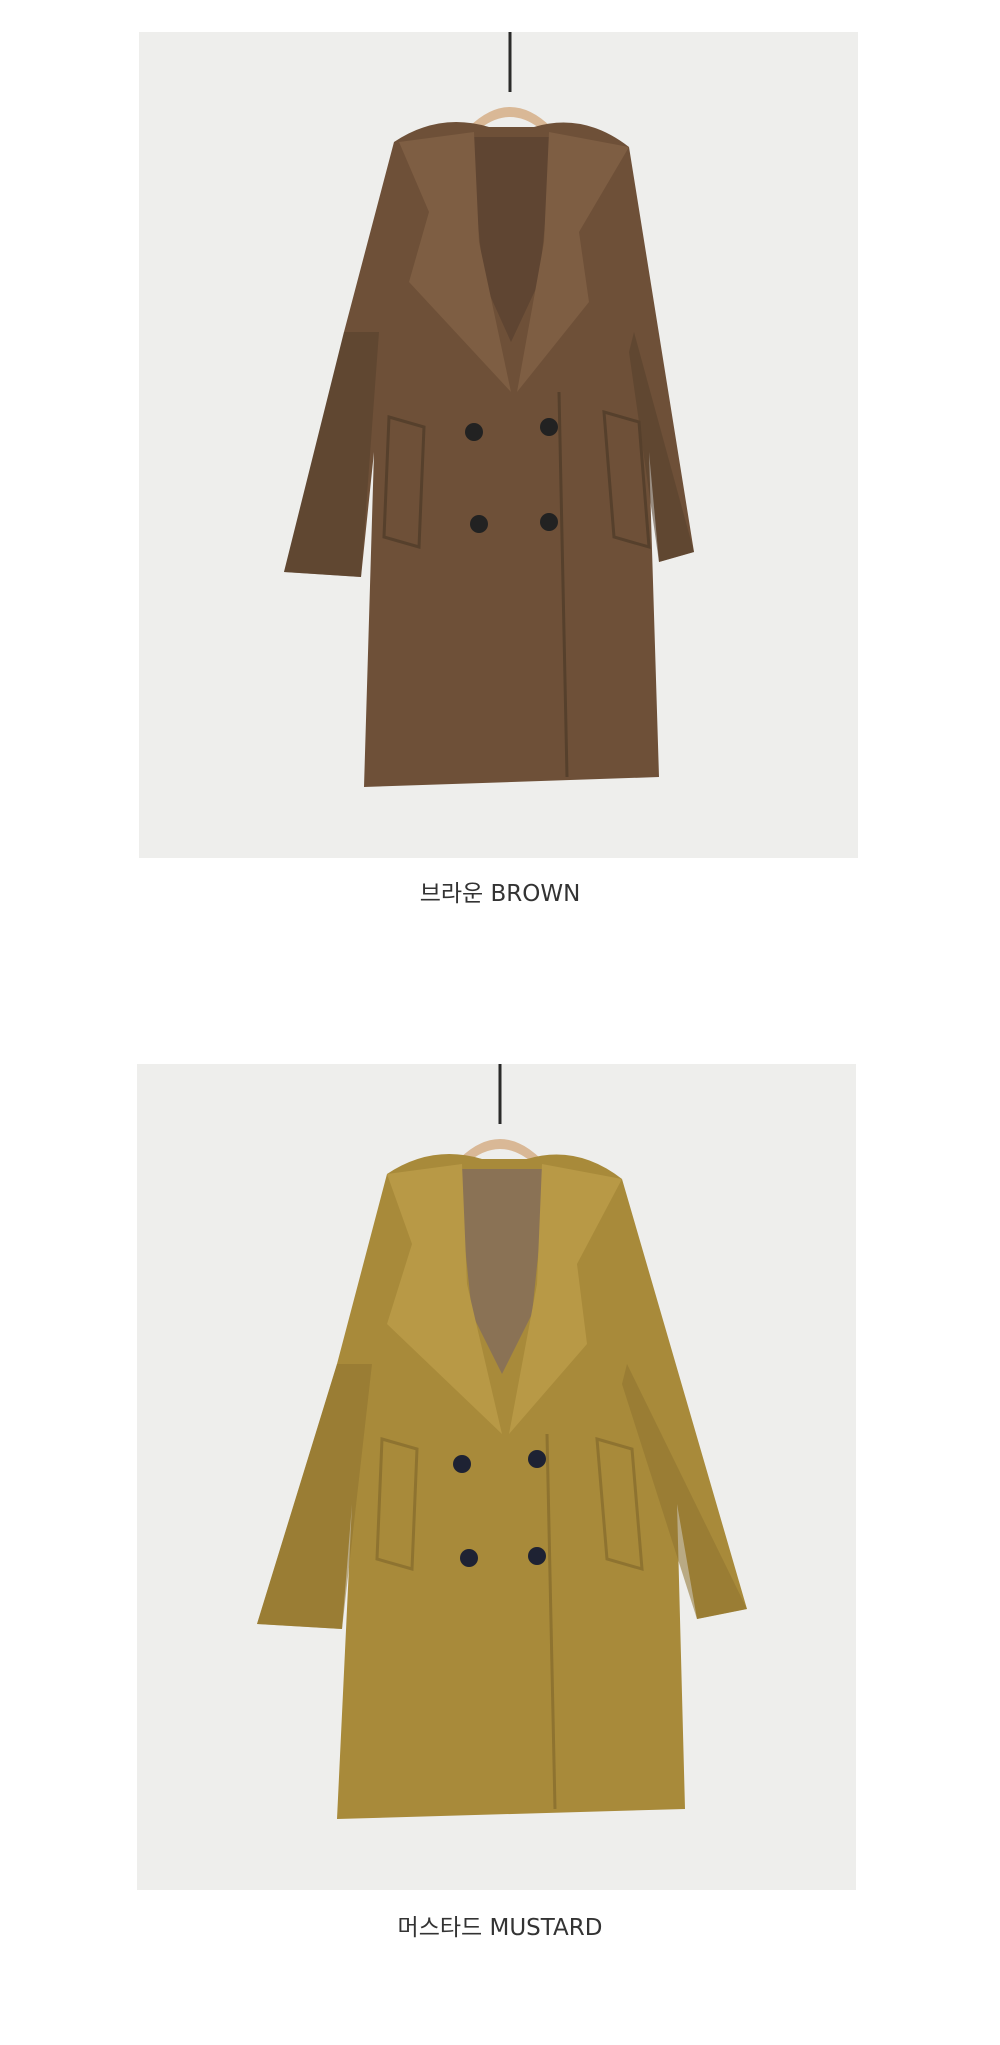 The height and width of the screenshot is (2045, 1000). What do you see at coordinates (500, 1928) in the screenshot?
I see `color-caption-mustard: 머스타드 MUSTARD` at bounding box center [500, 1928].